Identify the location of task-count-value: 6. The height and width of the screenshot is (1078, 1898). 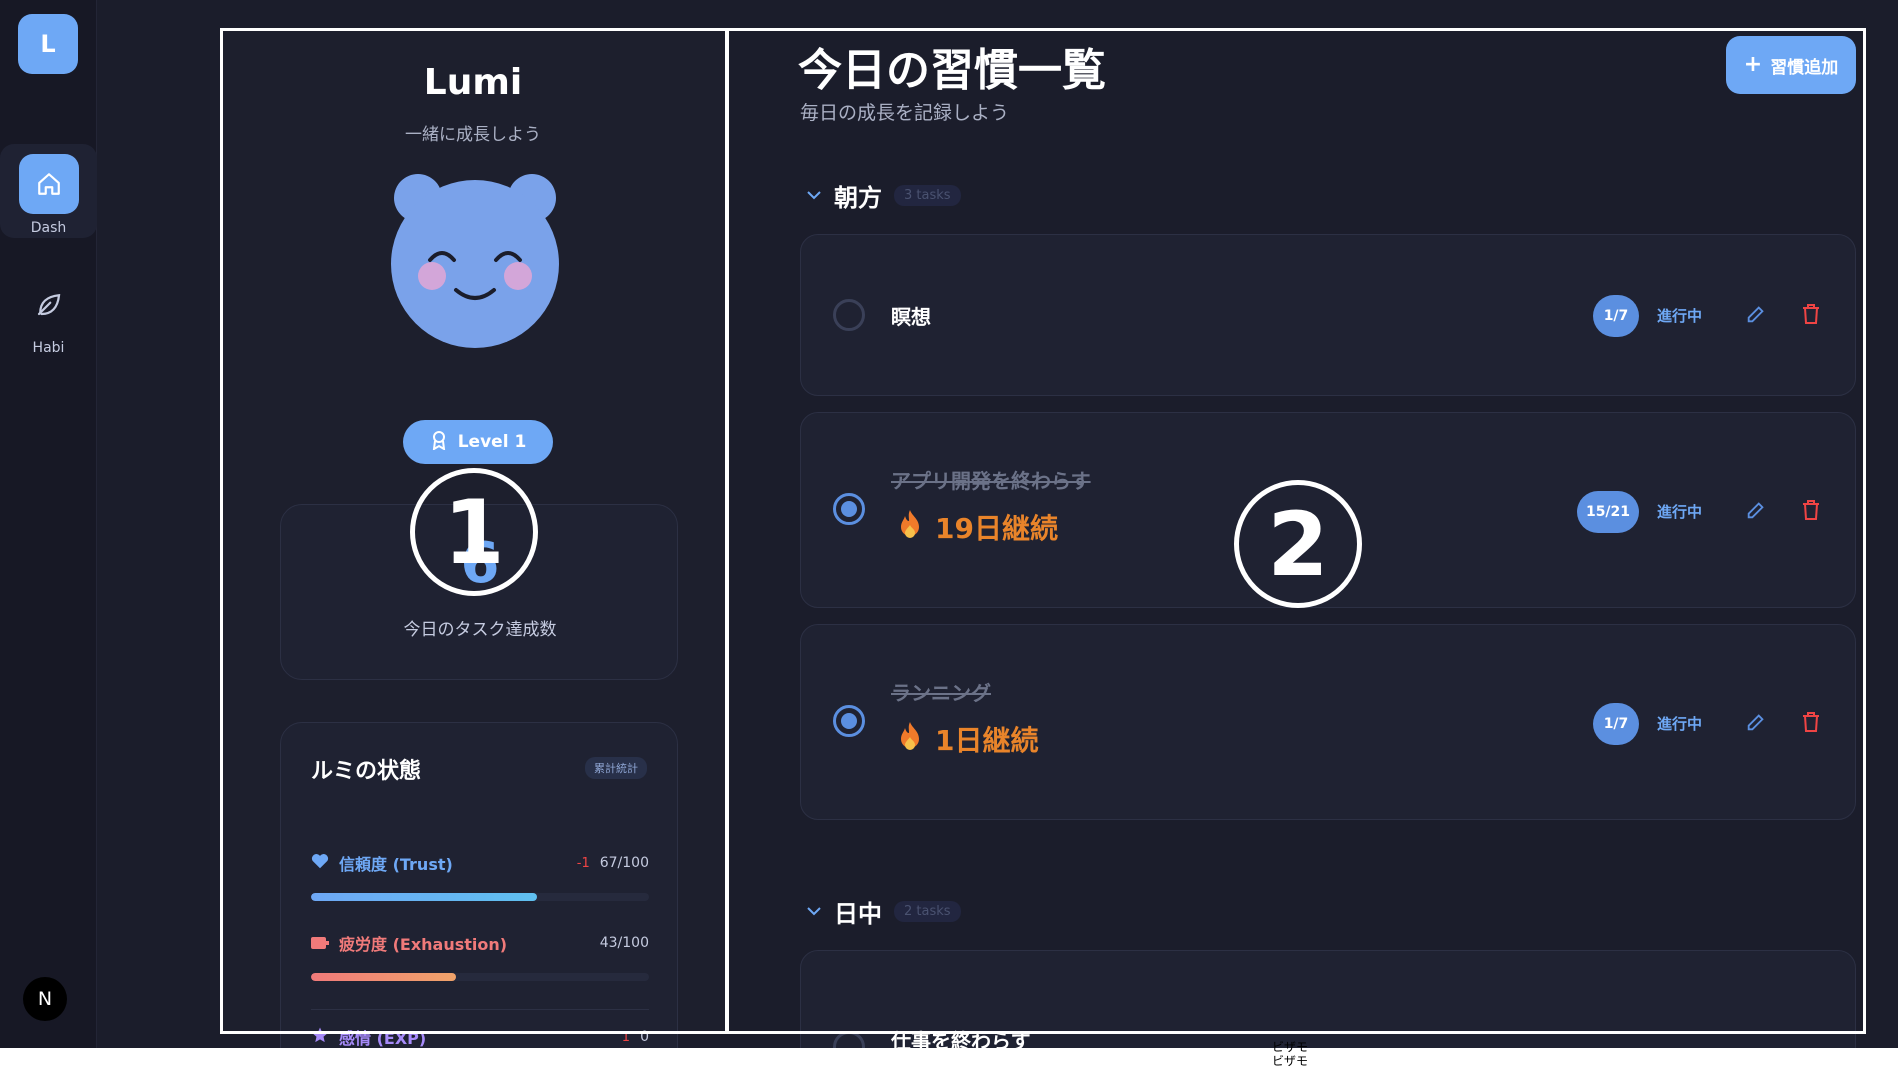
(480, 563).